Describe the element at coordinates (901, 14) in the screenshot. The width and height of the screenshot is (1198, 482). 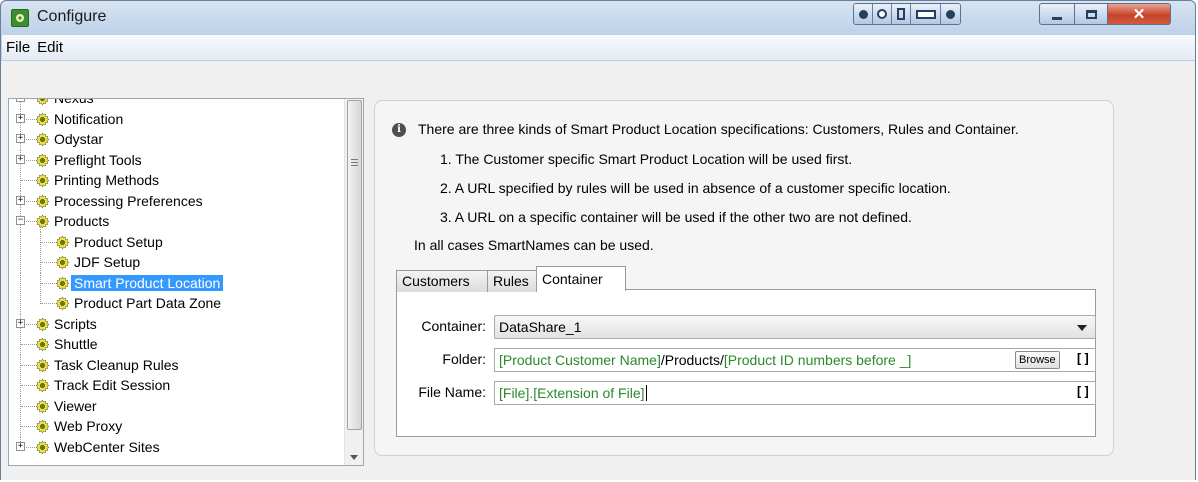
I see `hourglass-icon` at that location.